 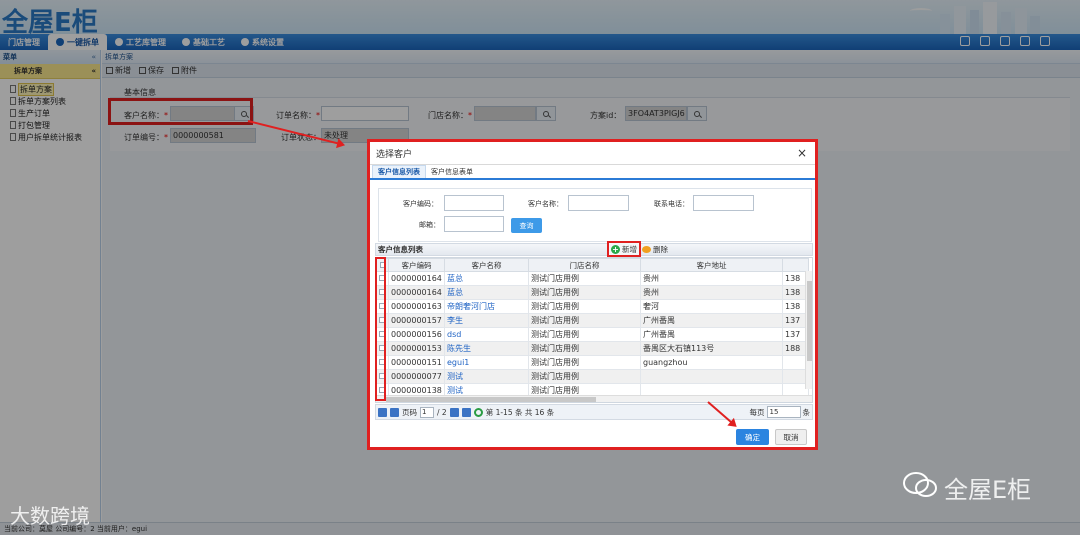 What do you see at coordinates (416, 348) in the screenshot?
I see `customer-code-cell: 0000000153` at bounding box center [416, 348].